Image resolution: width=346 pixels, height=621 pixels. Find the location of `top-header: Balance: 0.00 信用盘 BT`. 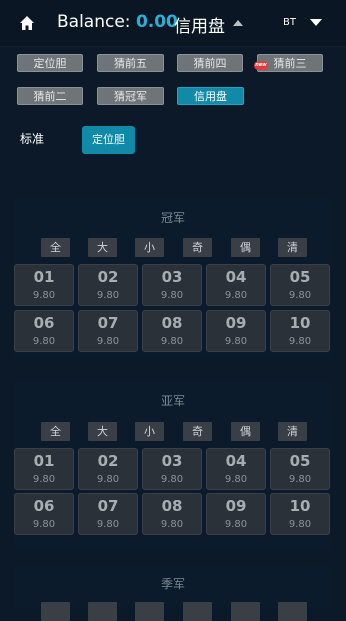

top-header: Balance: 0.00 信用盘 BT is located at coordinates (173, 23).